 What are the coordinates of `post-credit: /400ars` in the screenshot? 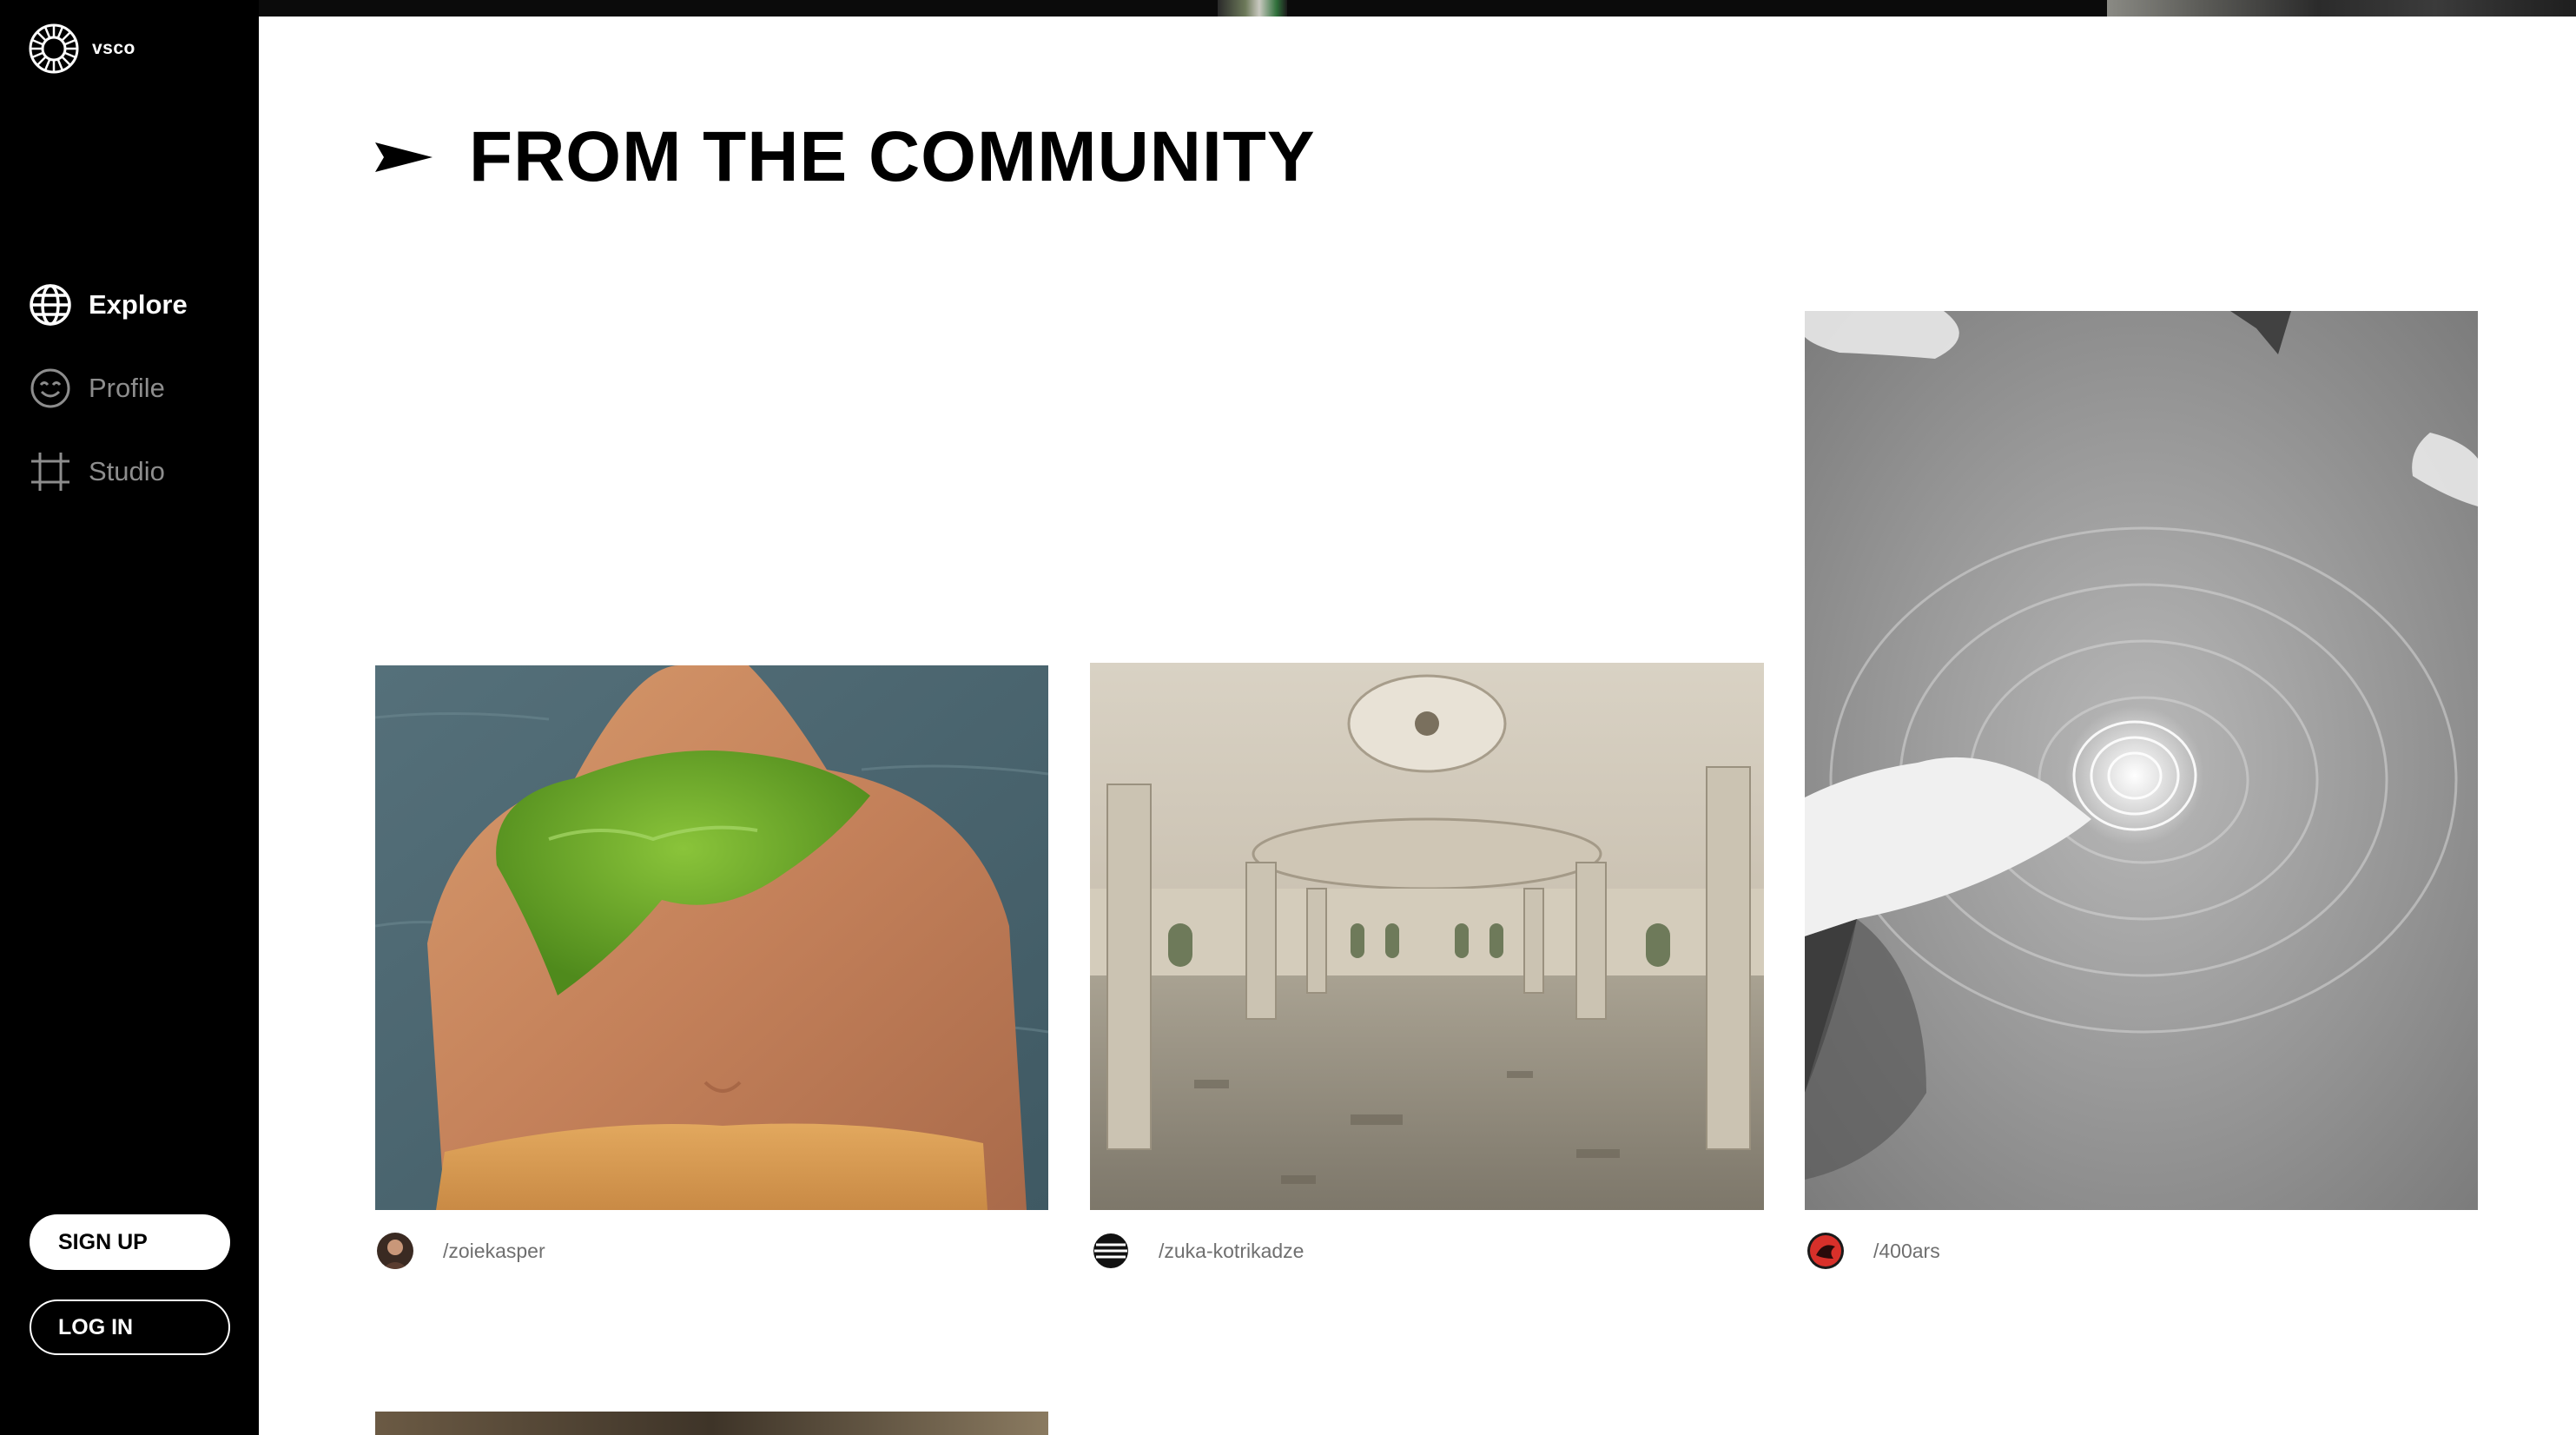 It's located at (1874, 1251).